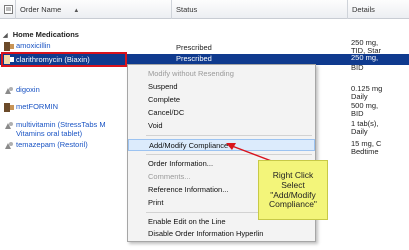  I want to click on order-details: 0.125 mg Daily, so click(380, 93).